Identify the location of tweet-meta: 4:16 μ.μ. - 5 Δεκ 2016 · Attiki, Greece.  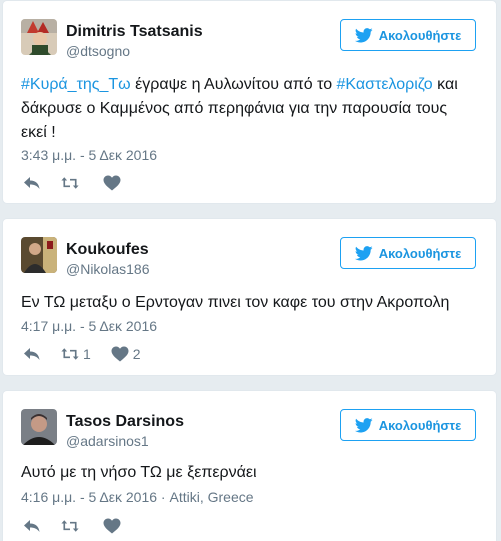
(137, 497).